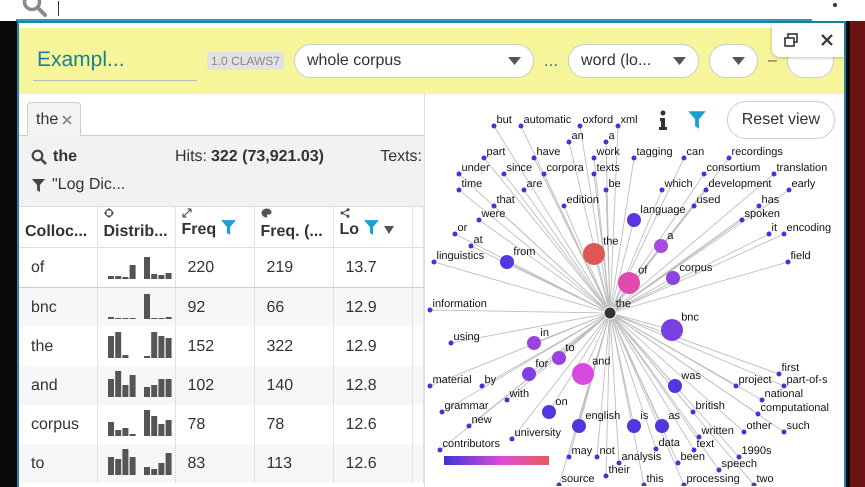  What do you see at coordinates (534, 184) in the screenshot?
I see `node-label: are` at bounding box center [534, 184].